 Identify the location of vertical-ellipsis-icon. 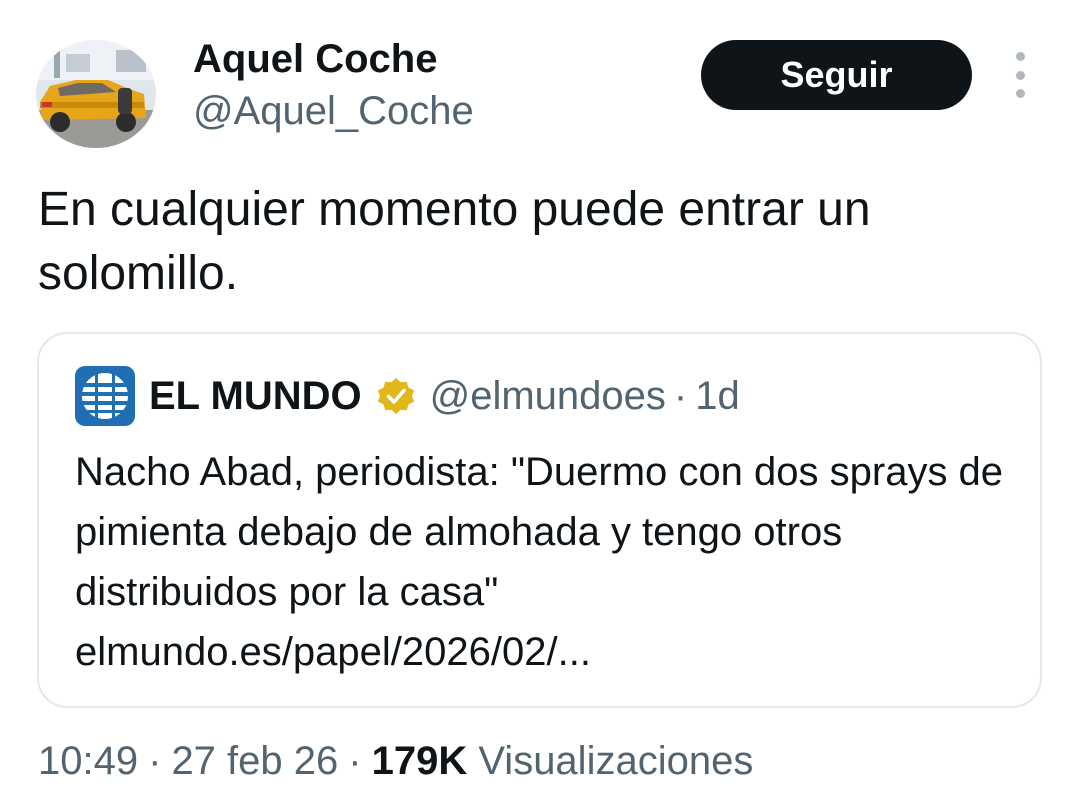
(1020, 56).